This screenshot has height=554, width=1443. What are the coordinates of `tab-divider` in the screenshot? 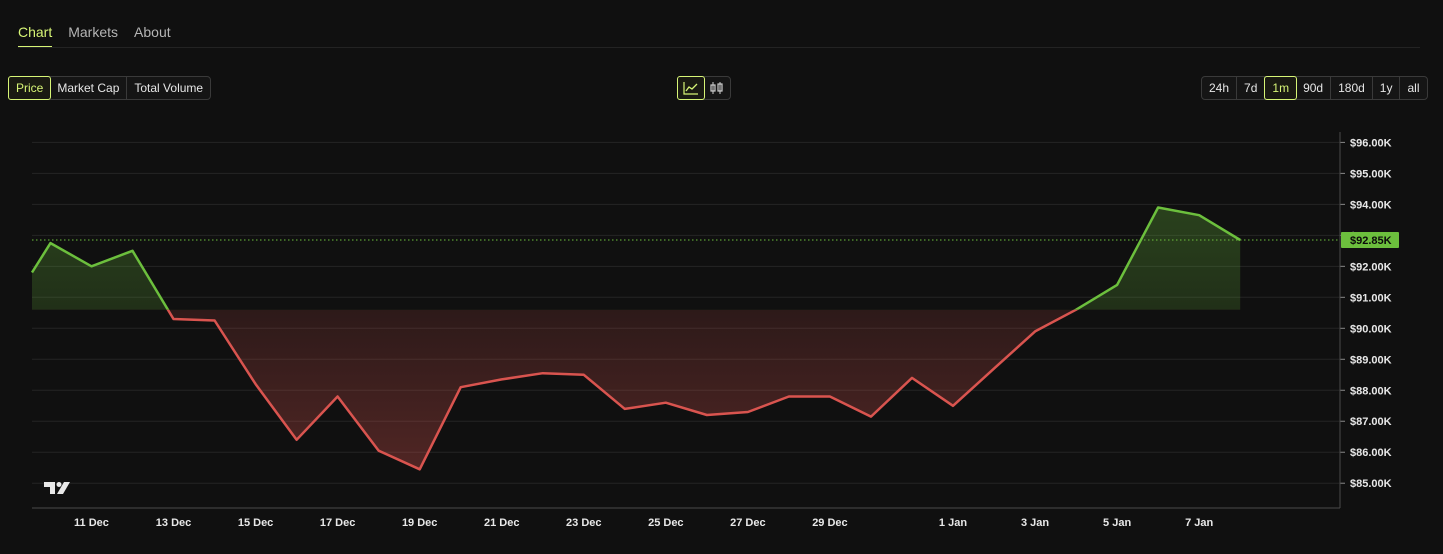 It's located at (719, 47).